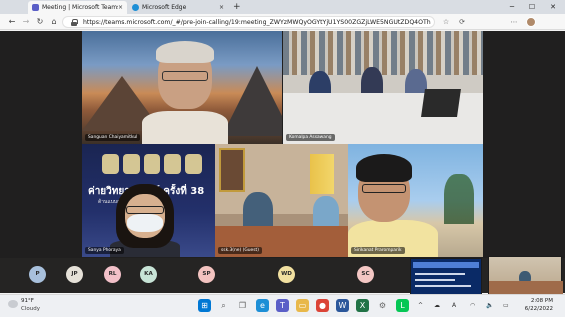  What do you see at coordinates (322, 305) in the screenshot?
I see `chrome-icon: ●` at bounding box center [322, 305].